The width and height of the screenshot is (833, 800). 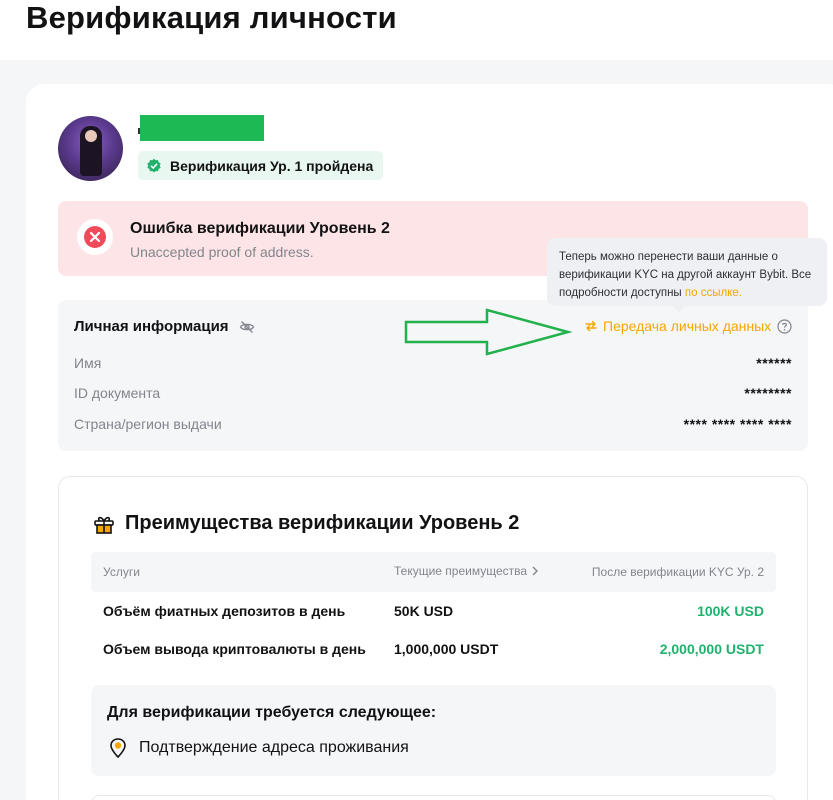 I want to click on header-current-benefits: Текущие преимущества, so click(x=466, y=571).